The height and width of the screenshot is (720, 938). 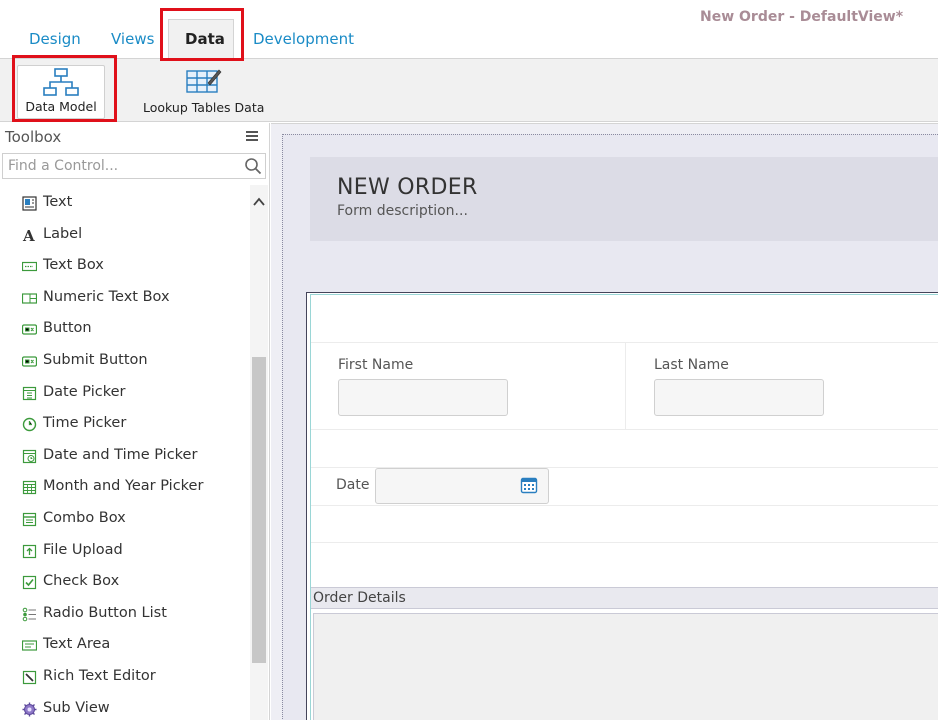 I want to click on date-label: Date, so click(x=353, y=485).